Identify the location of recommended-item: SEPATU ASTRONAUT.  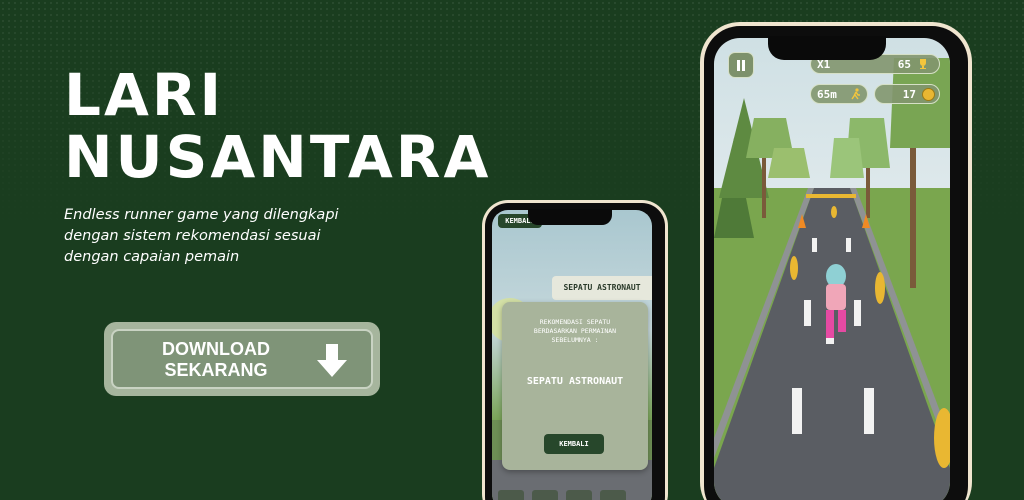
(575, 381).